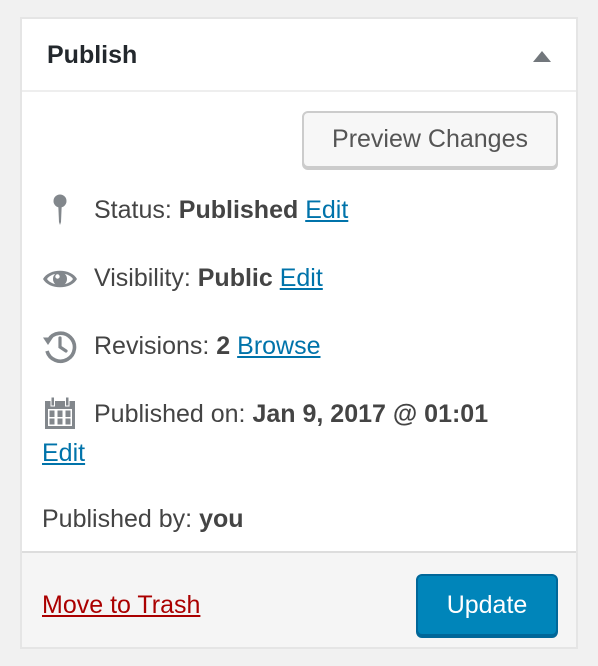  Describe the element at coordinates (542, 56) in the screenshot. I see `triangle-up-icon` at that location.